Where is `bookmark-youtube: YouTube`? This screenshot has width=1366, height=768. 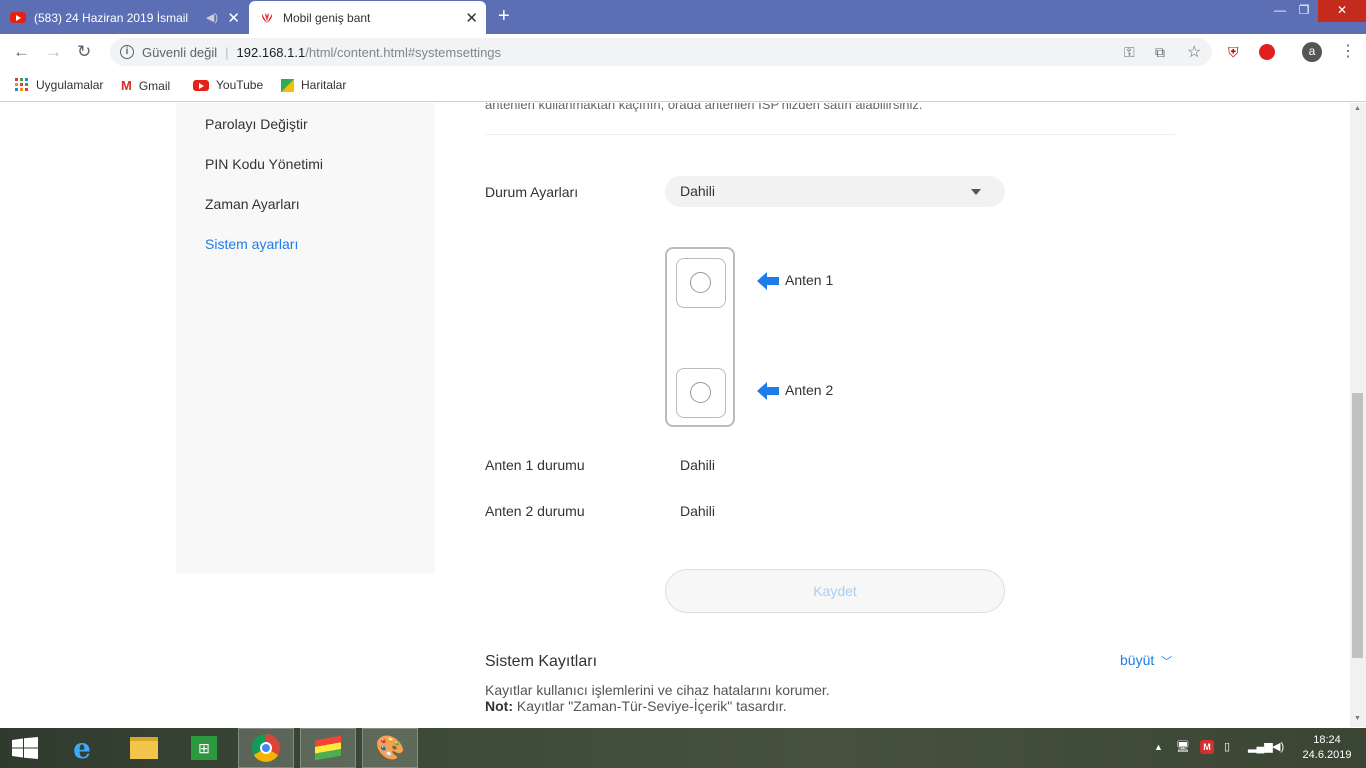
bookmark-youtube: YouTube is located at coordinates (228, 85).